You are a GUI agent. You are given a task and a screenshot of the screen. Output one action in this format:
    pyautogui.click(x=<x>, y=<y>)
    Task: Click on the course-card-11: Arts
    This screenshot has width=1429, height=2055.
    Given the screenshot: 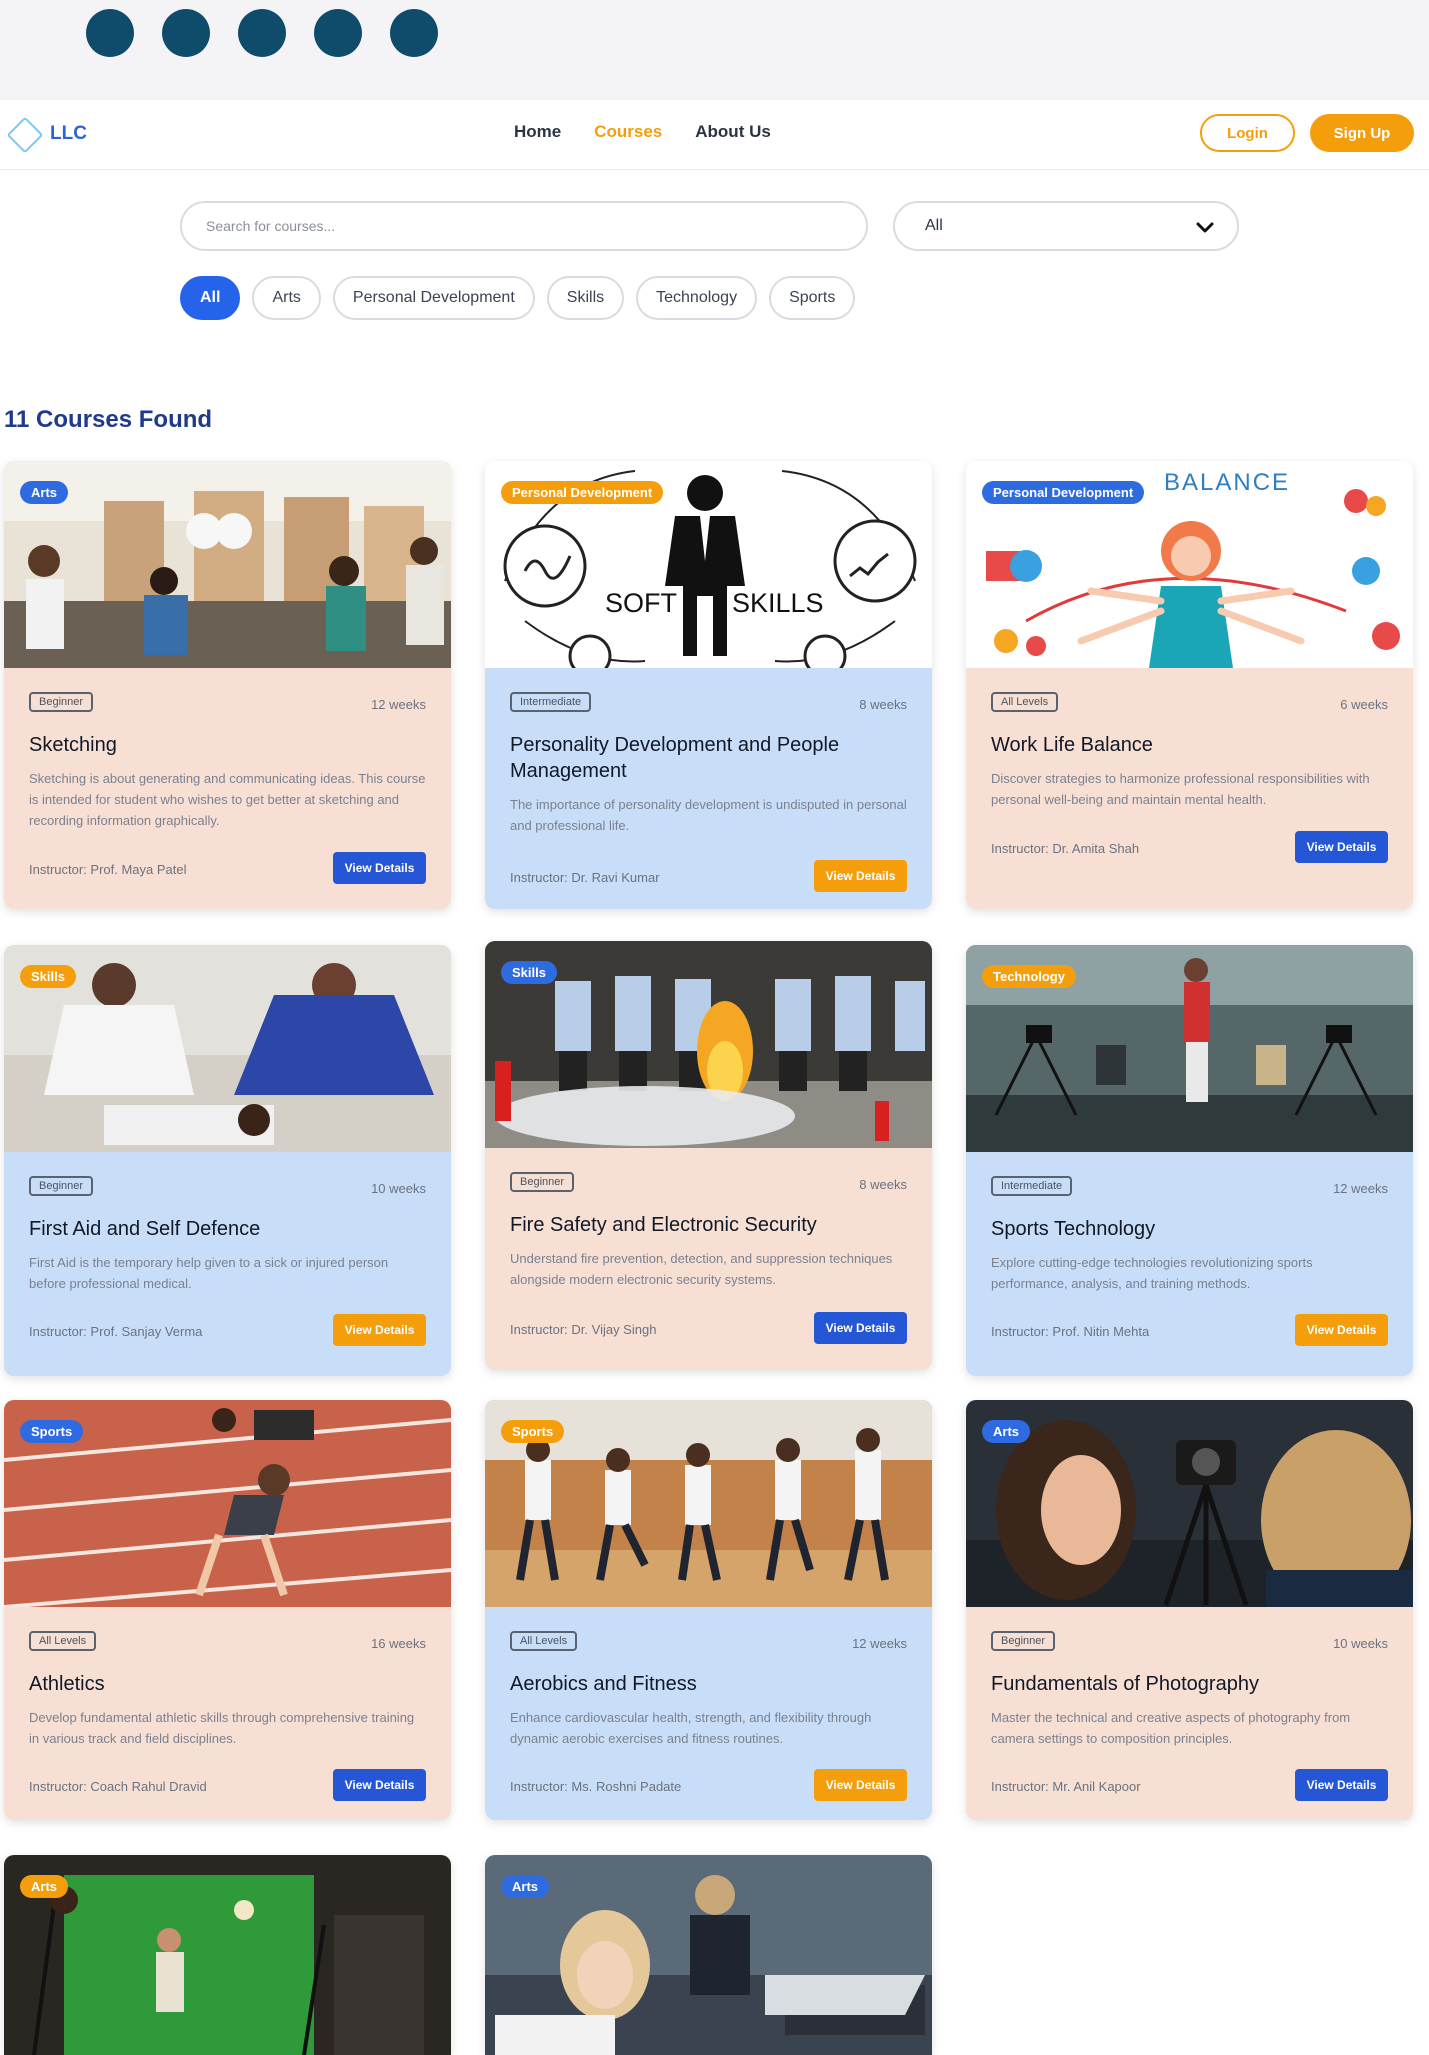 What is the action you would take?
    pyautogui.click(x=708, y=1955)
    